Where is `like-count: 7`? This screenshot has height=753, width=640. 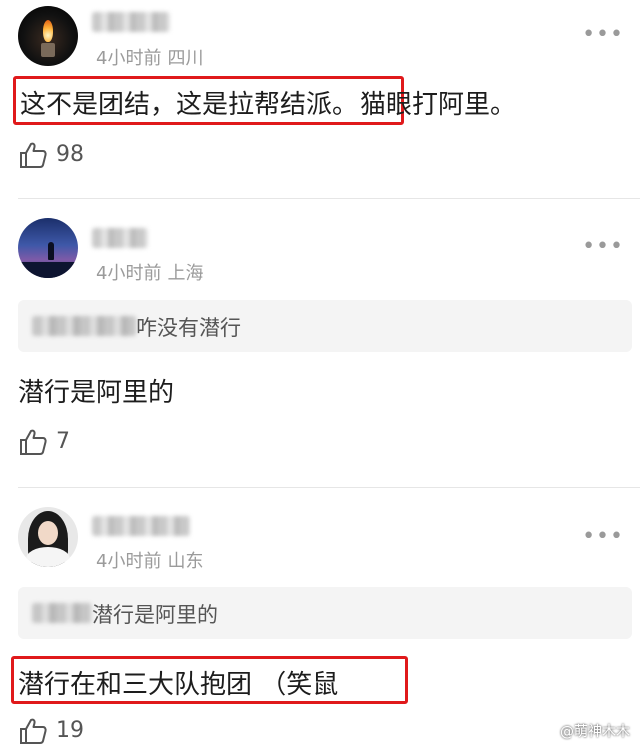
like-count: 7 is located at coordinates (63, 441).